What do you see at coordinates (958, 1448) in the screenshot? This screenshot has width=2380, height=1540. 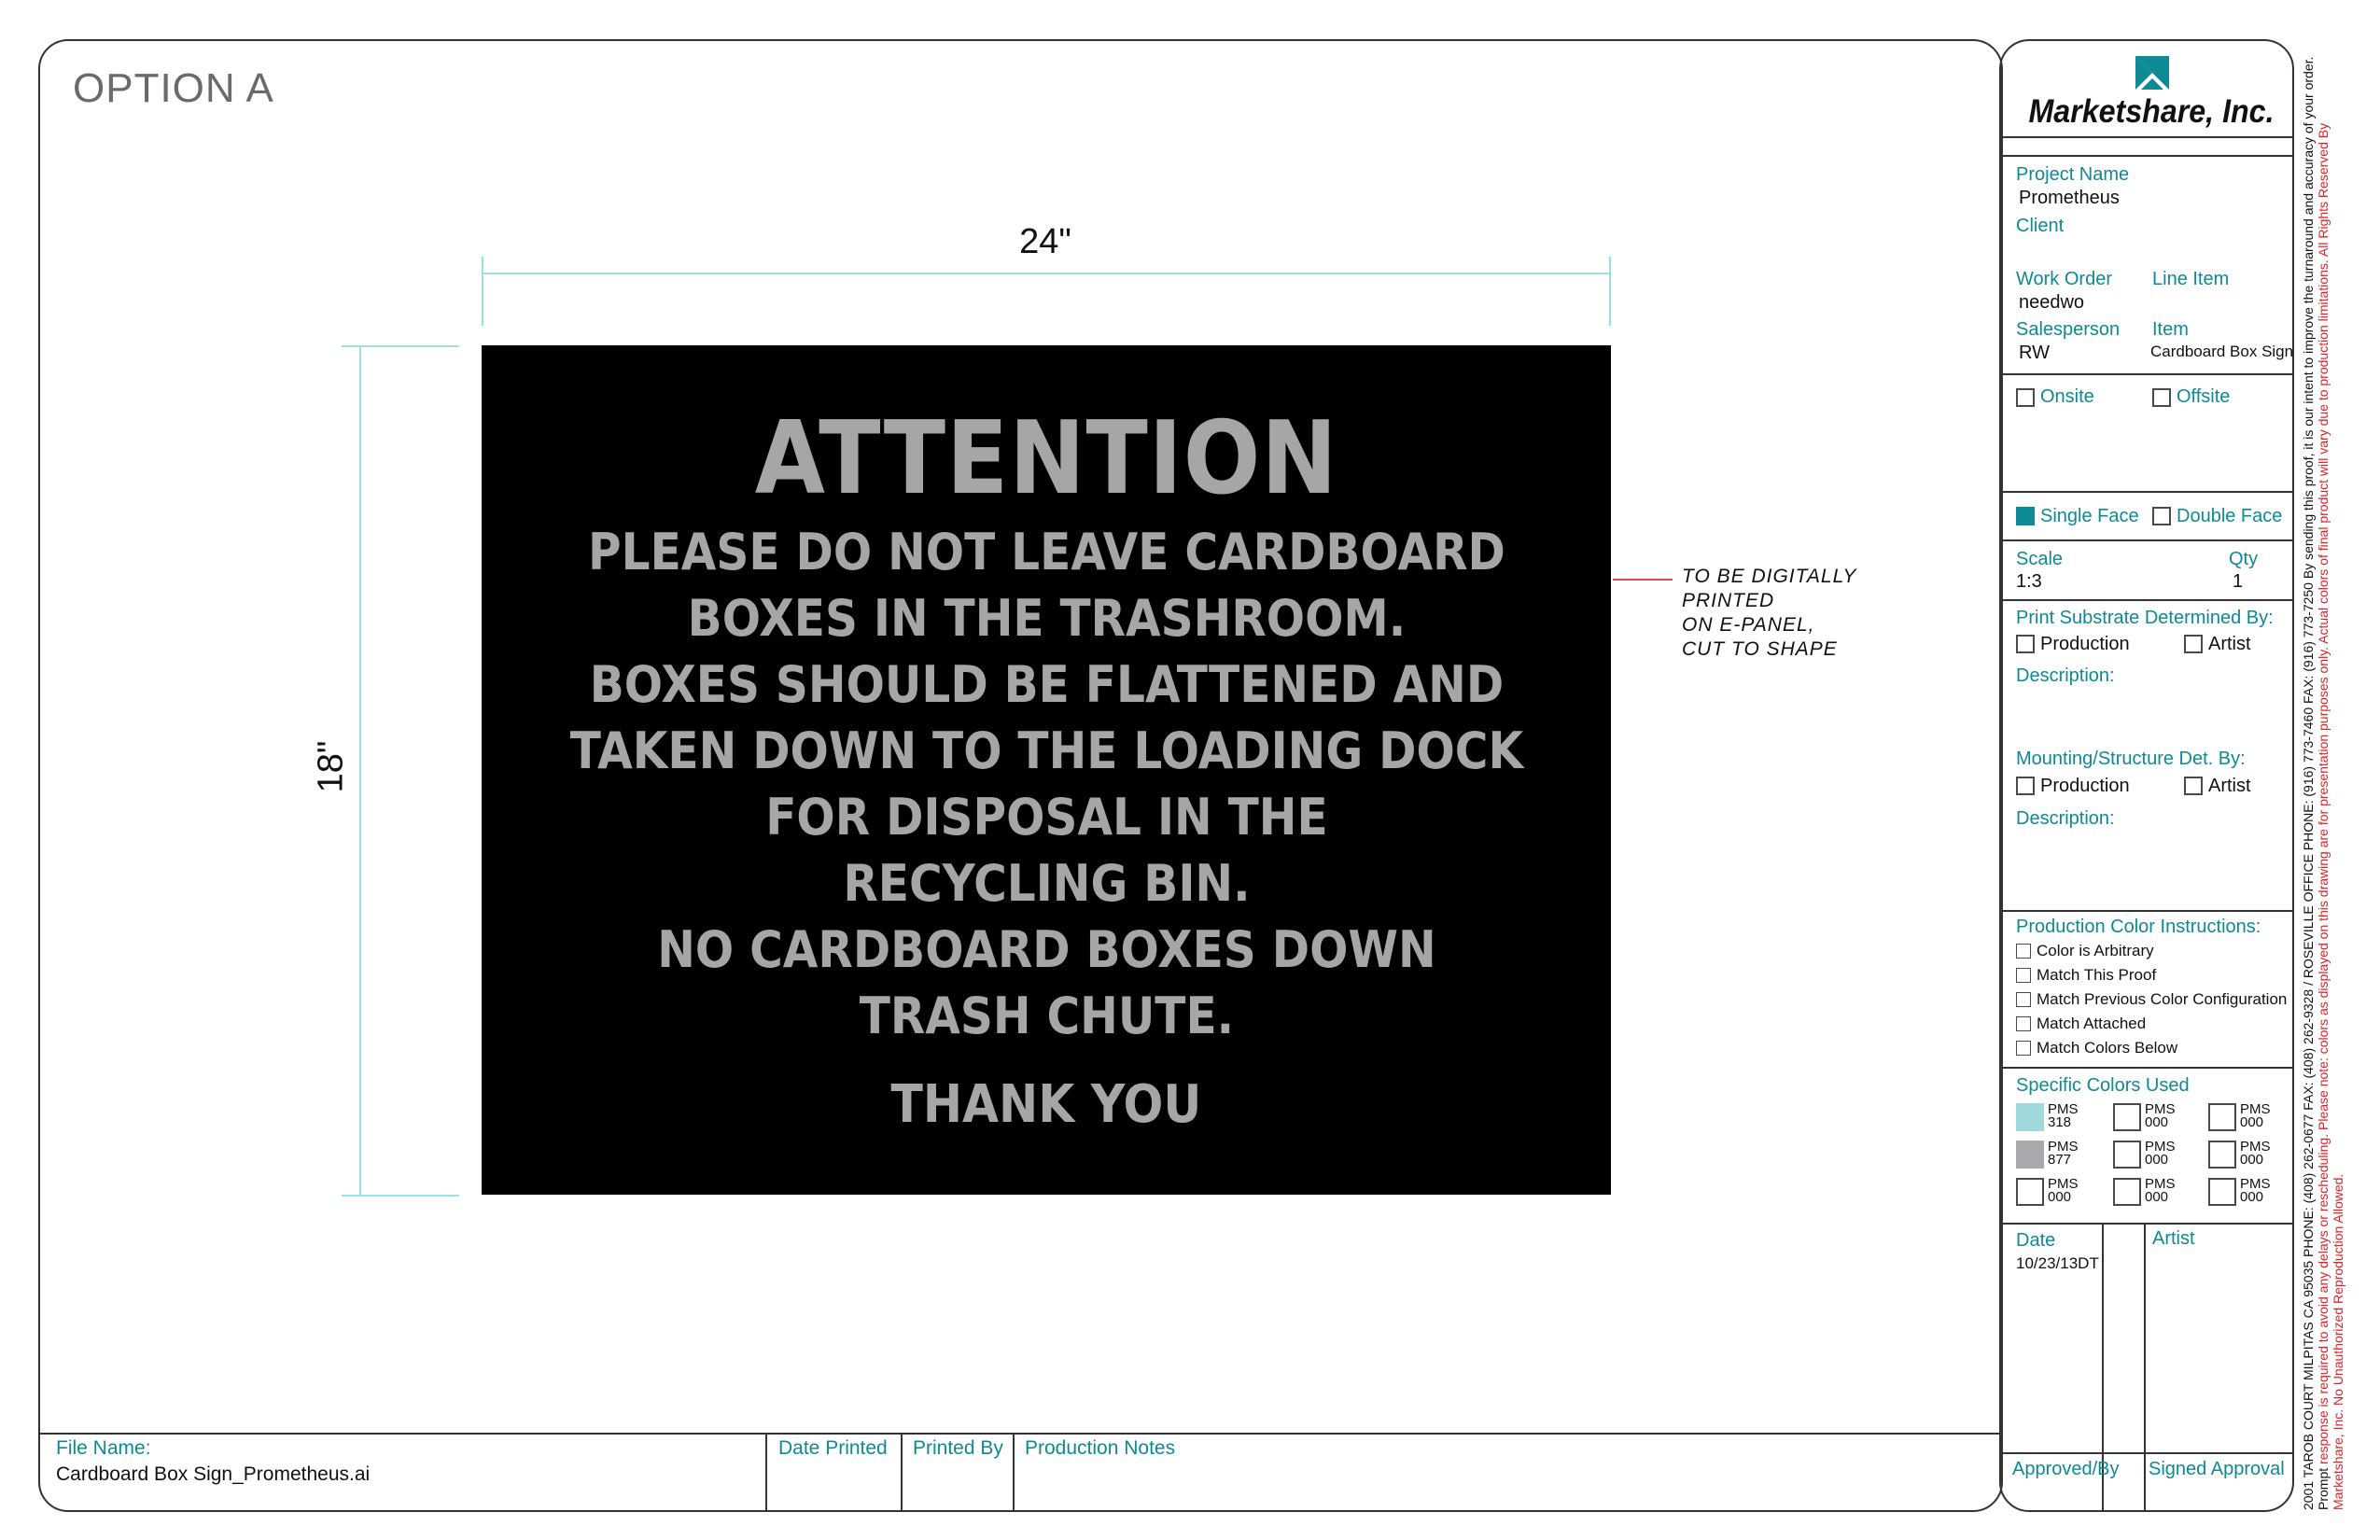 I see `printed-by-label: Printed By` at bounding box center [958, 1448].